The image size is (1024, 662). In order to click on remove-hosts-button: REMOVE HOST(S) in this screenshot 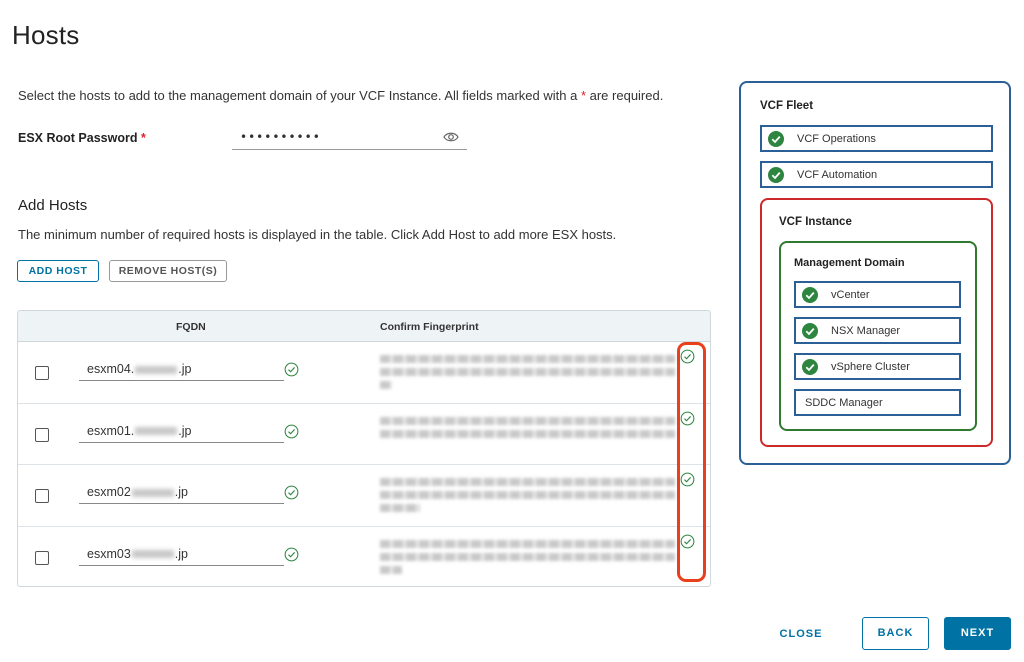, I will do `click(168, 271)`.